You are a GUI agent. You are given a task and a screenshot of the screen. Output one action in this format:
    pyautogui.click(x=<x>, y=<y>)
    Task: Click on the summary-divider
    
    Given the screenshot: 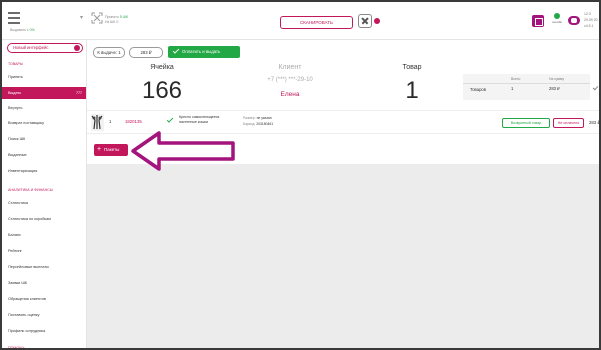 What is the action you would take?
    pyautogui.click(x=526, y=83)
    